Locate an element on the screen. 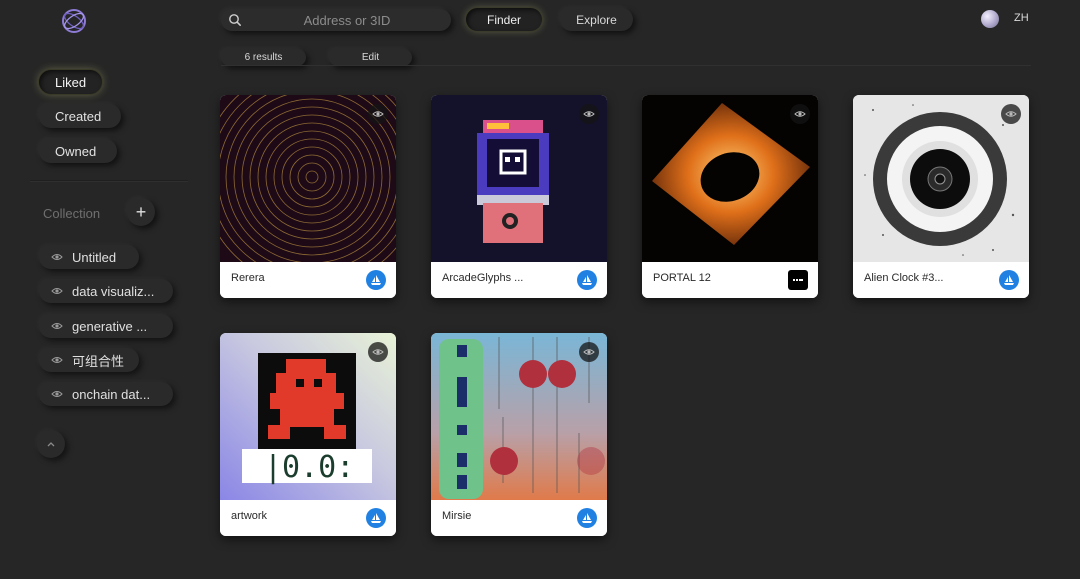 The width and height of the screenshot is (1080, 579). nft-name: Rerera is located at coordinates (248, 278).